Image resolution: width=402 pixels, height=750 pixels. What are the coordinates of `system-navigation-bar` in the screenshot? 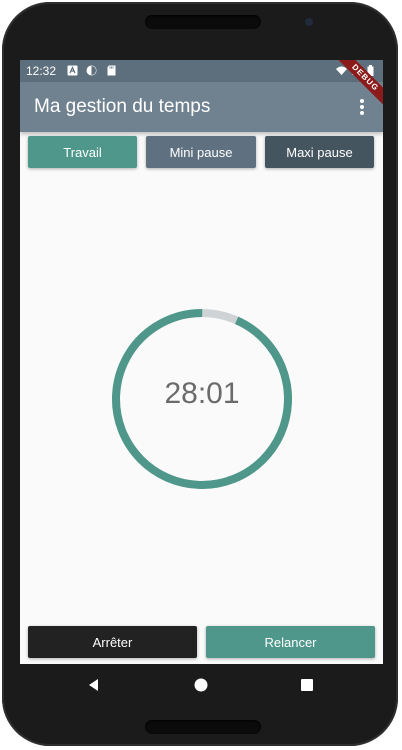 It's located at (201, 685).